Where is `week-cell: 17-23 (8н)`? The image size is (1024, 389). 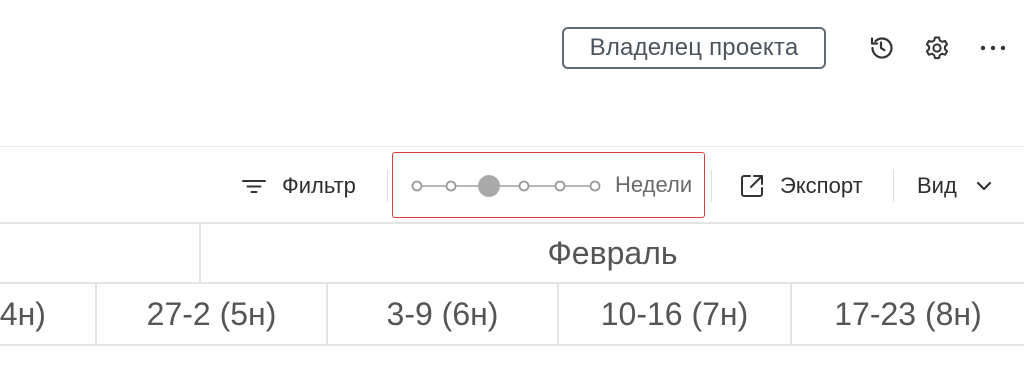 week-cell: 17-23 (8н) is located at coordinates (908, 313).